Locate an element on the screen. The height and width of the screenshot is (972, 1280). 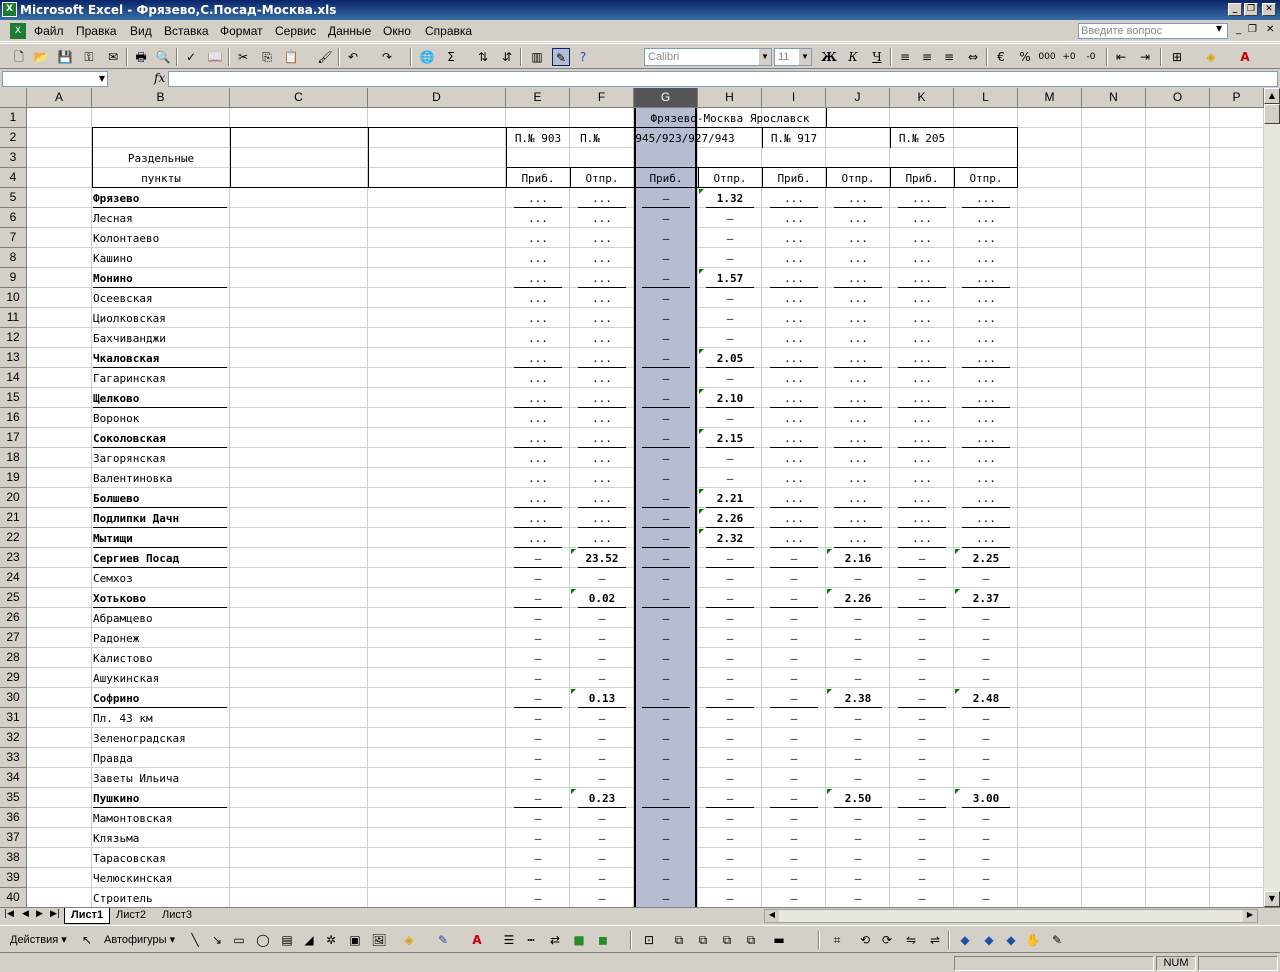
column-header-i: I is located at coordinates (794, 98).